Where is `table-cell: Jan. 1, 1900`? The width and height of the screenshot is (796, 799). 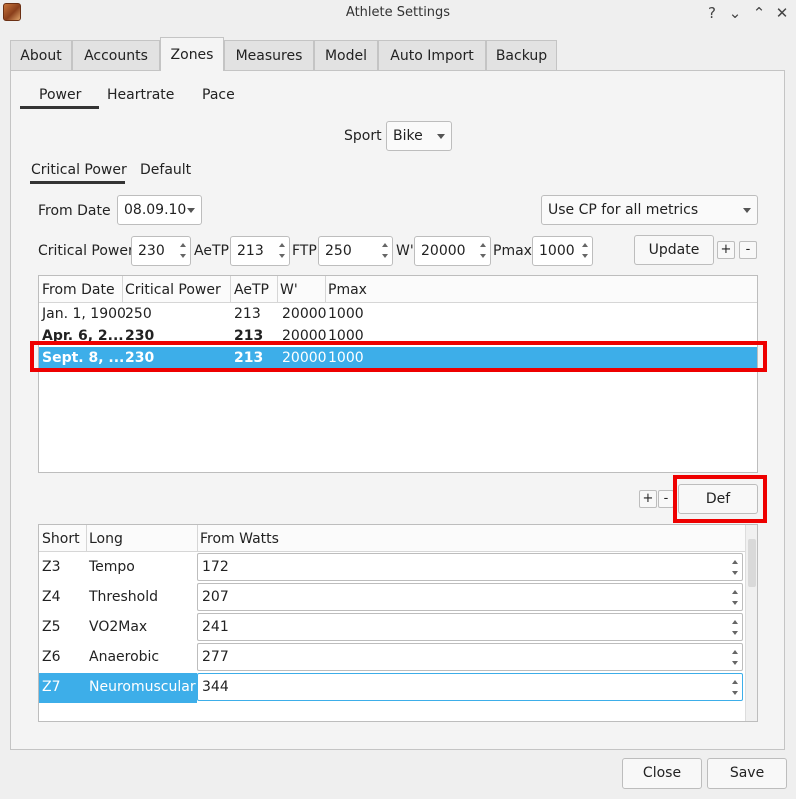 table-cell: Jan. 1, 1900 is located at coordinates (84, 314).